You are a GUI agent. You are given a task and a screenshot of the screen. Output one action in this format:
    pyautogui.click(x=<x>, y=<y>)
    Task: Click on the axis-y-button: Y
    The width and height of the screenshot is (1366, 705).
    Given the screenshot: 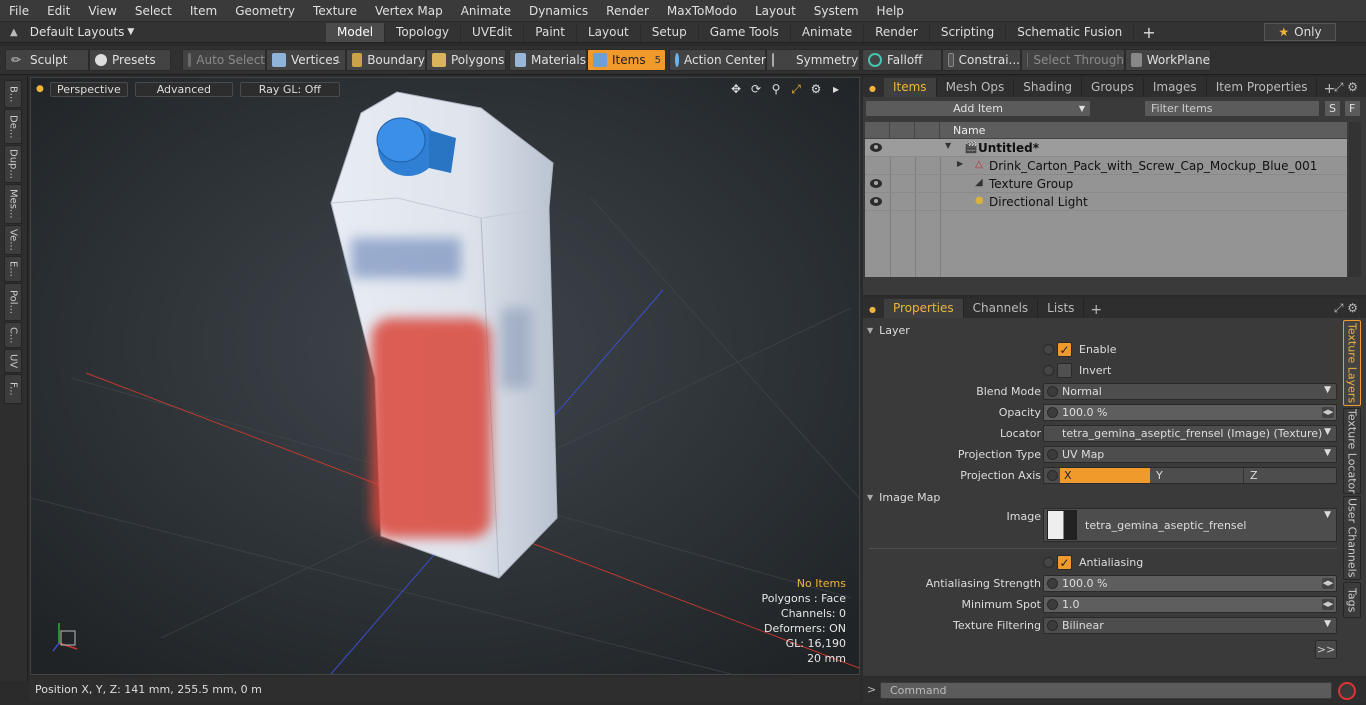 What is the action you would take?
    pyautogui.click(x=1198, y=475)
    